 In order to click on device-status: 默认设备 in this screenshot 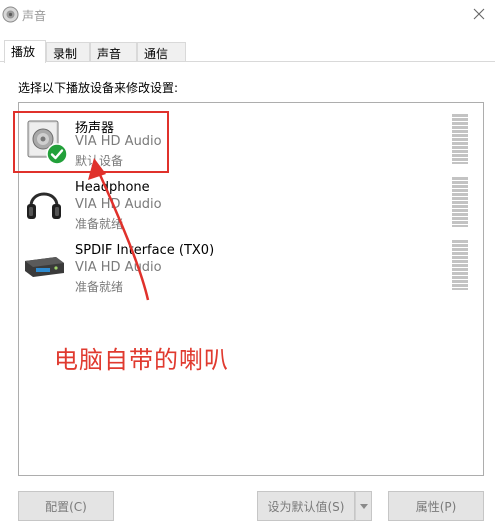, I will do `click(99, 161)`.